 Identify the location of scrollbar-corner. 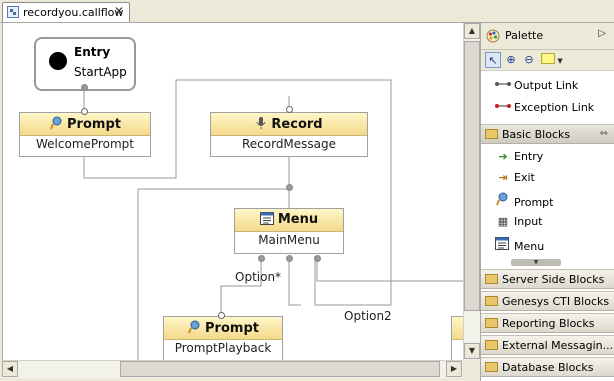
(471, 368).